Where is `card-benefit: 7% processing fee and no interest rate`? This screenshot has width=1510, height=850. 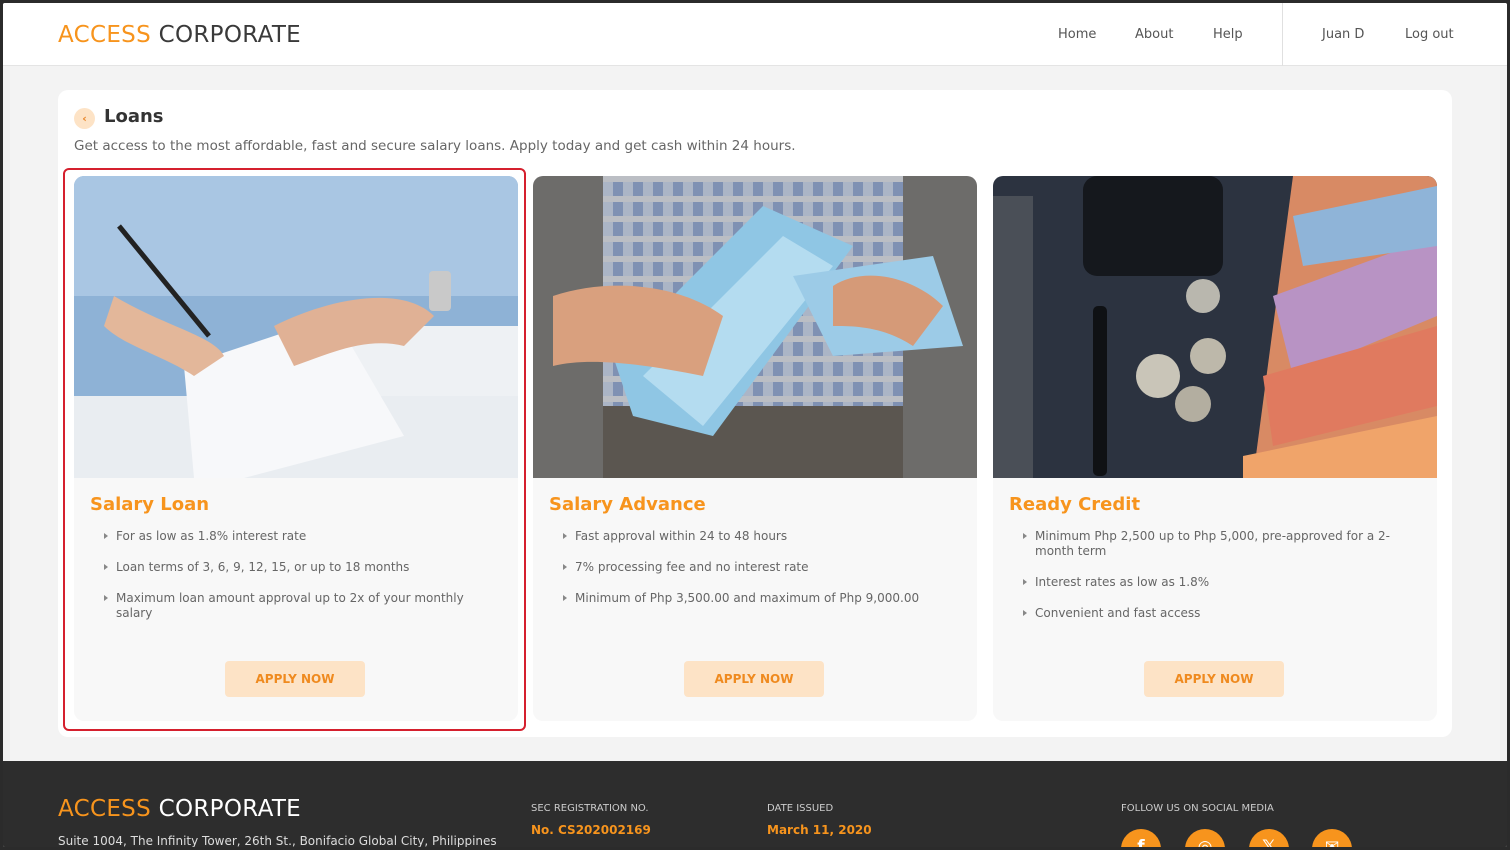 card-benefit: 7% processing fee and no interest rate is located at coordinates (758, 567).